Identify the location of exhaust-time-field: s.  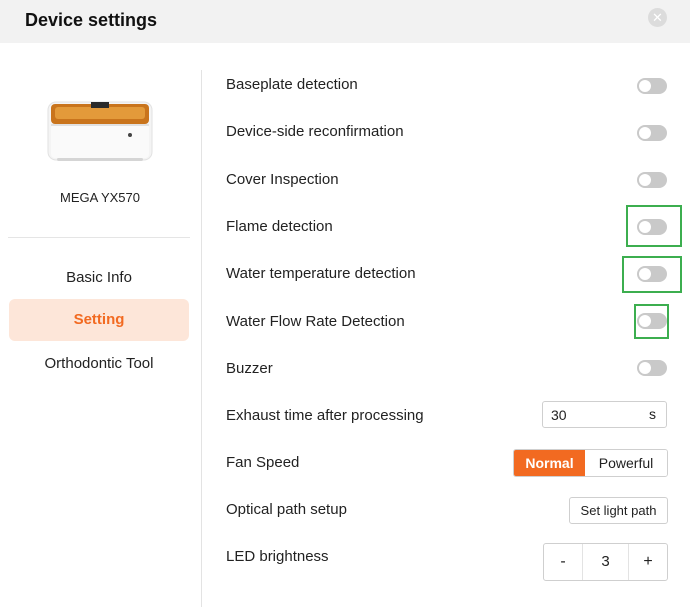
(604, 414).